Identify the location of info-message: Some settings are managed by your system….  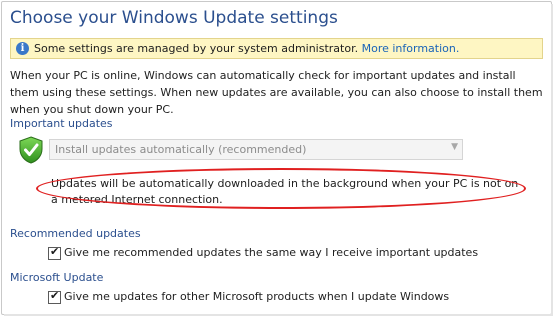
(196, 48).